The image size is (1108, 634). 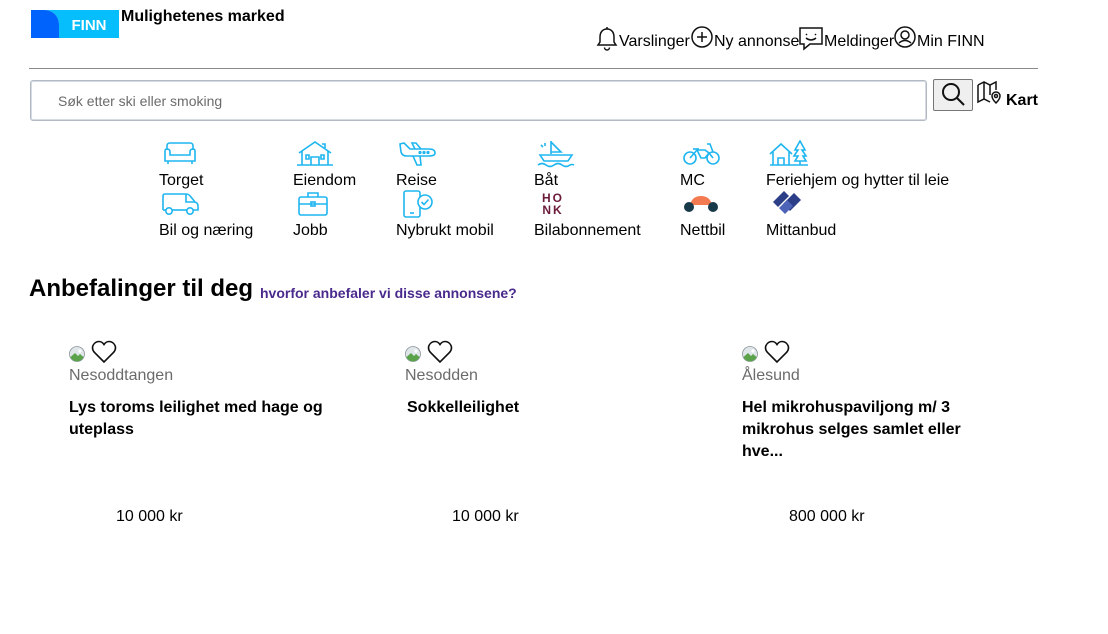 I want to click on nav-label: Varslinger, so click(x=654, y=41).